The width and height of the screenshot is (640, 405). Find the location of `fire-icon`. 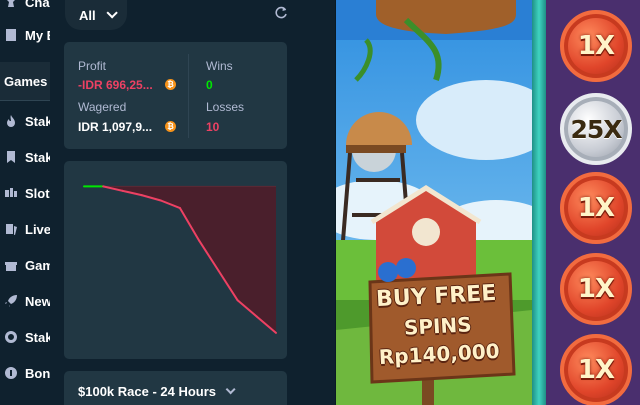

fire-icon is located at coordinates (11, 121).